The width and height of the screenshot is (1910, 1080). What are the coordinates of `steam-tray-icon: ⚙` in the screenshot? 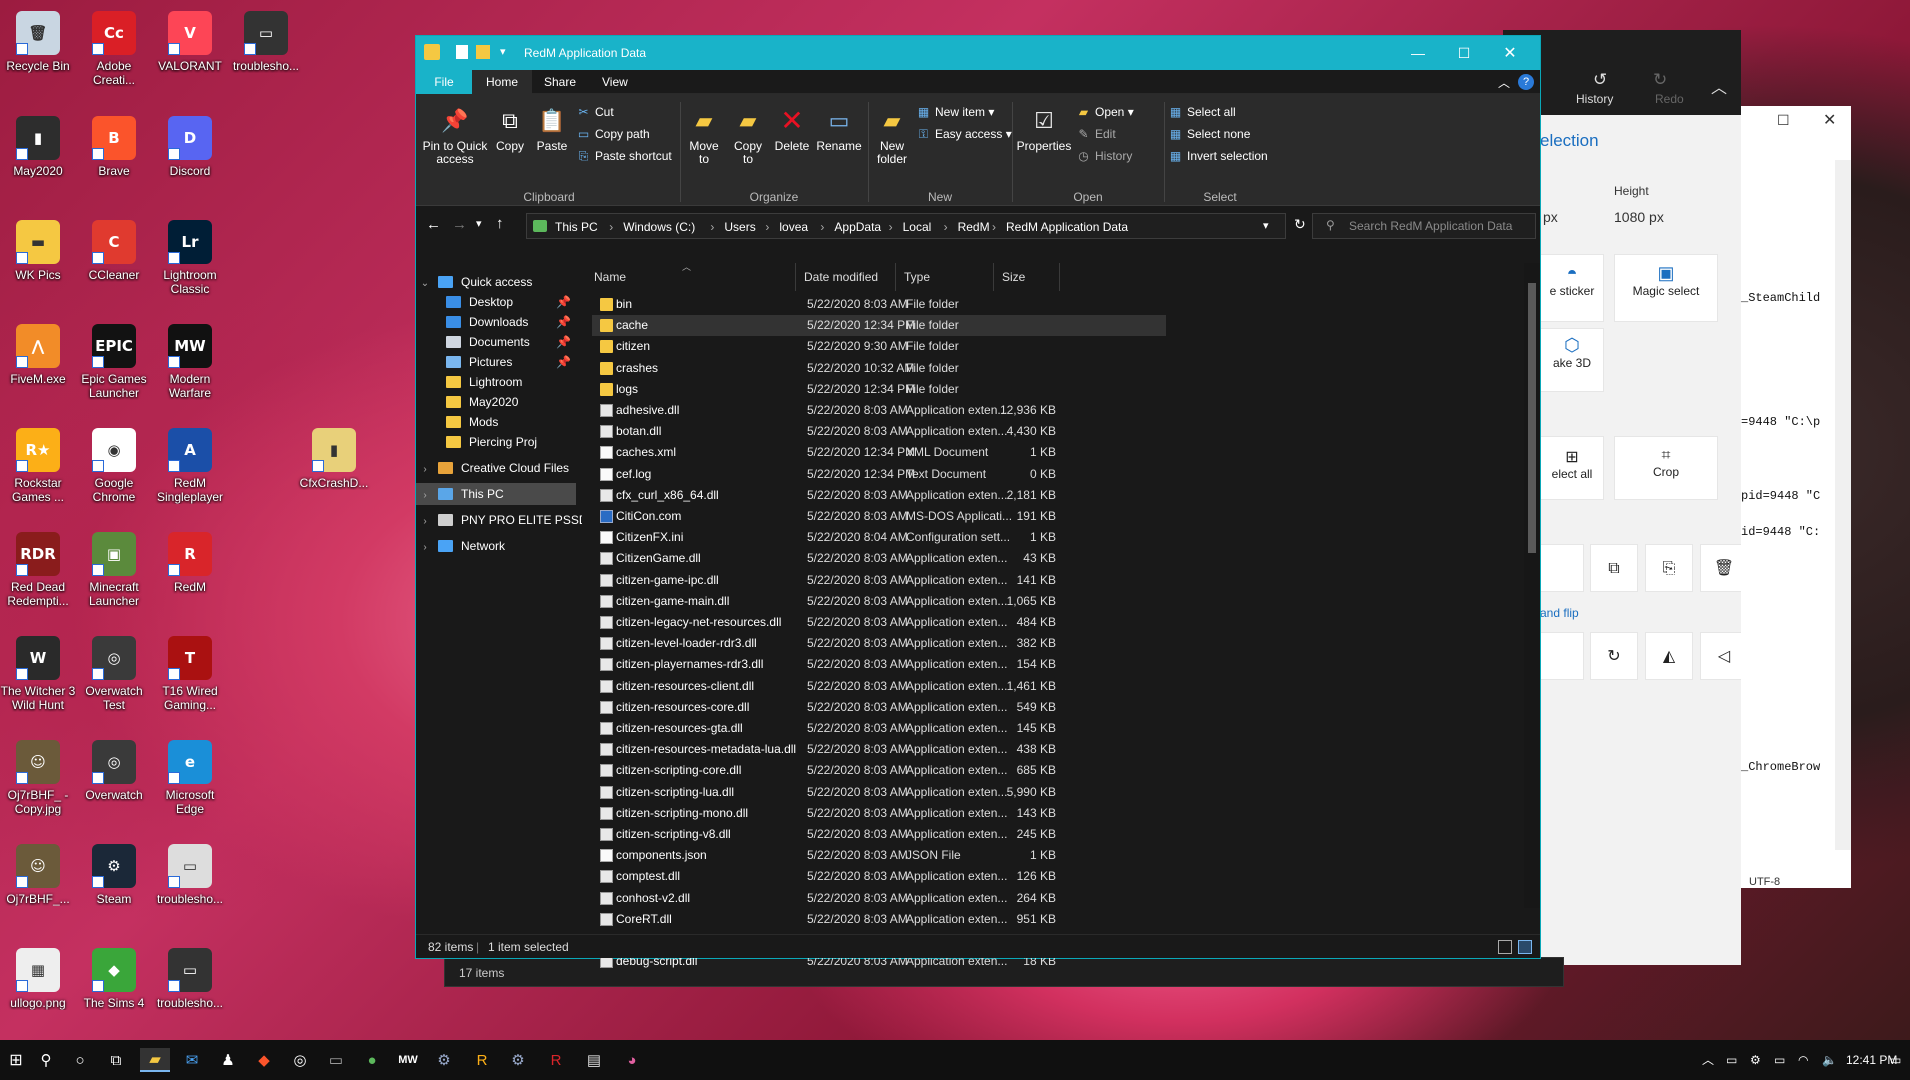 It's located at (1755, 1060).